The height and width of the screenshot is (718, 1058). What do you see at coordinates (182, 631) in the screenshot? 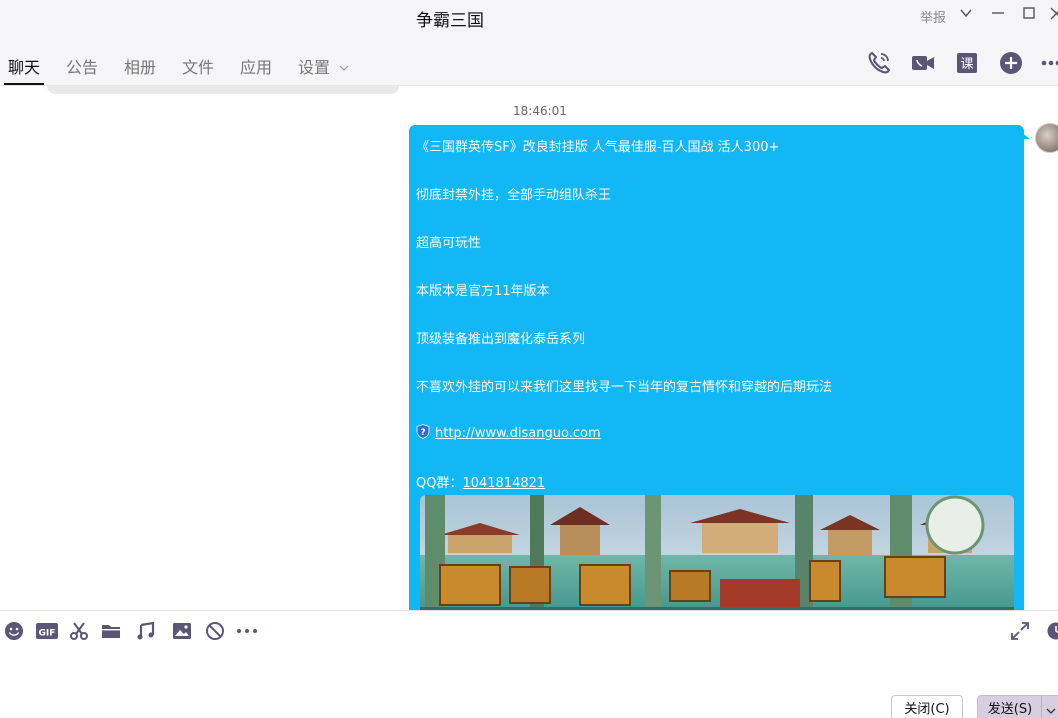
I see `image-icon` at bounding box center [182, 631].